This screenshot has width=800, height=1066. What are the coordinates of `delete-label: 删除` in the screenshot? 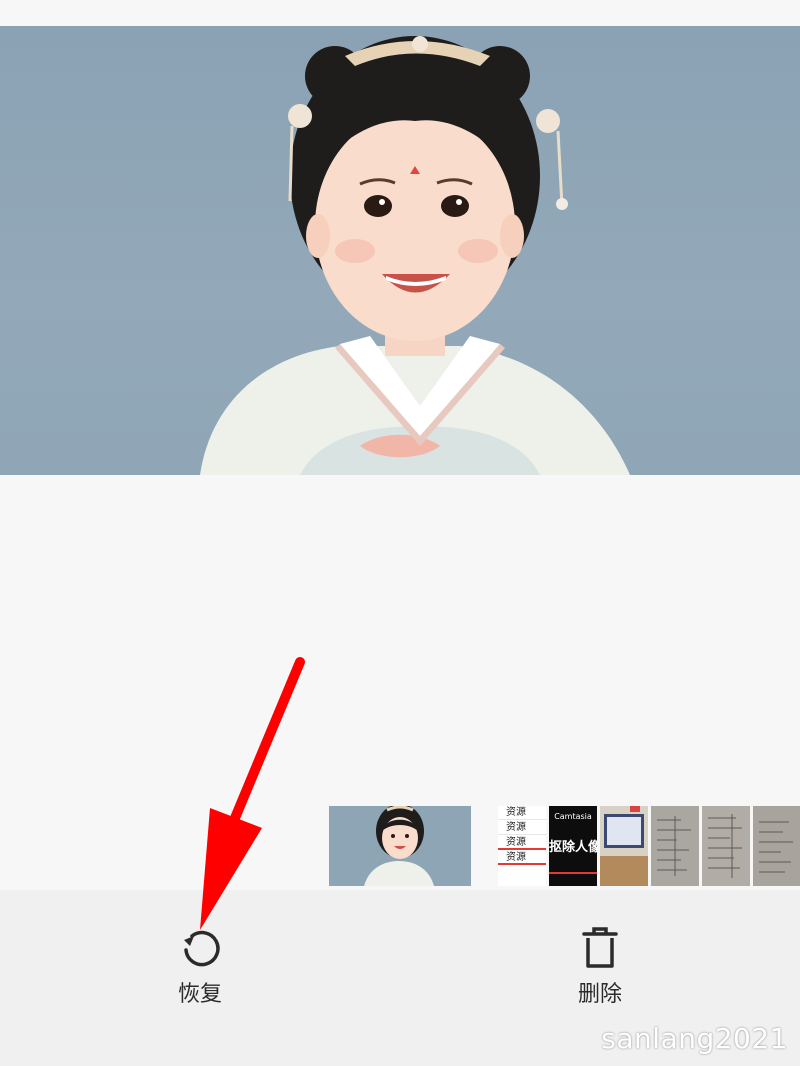 It's located at (599, 994).